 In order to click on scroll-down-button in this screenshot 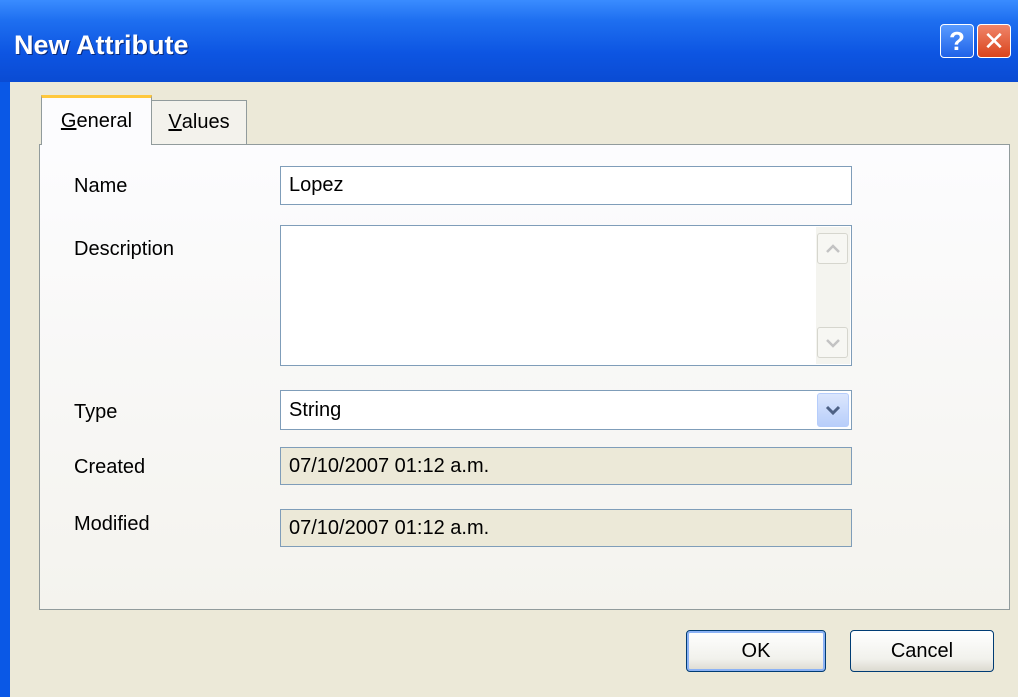, I will do `click(832, 342)`.